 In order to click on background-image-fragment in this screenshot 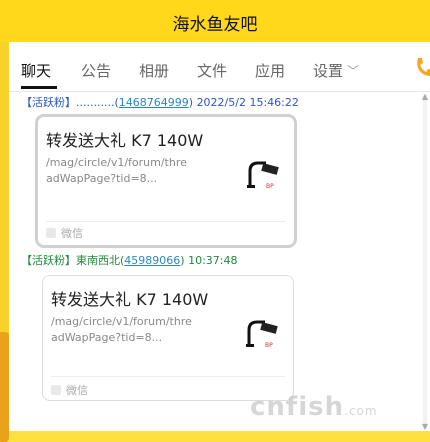, I will do `click(4, 387)`.